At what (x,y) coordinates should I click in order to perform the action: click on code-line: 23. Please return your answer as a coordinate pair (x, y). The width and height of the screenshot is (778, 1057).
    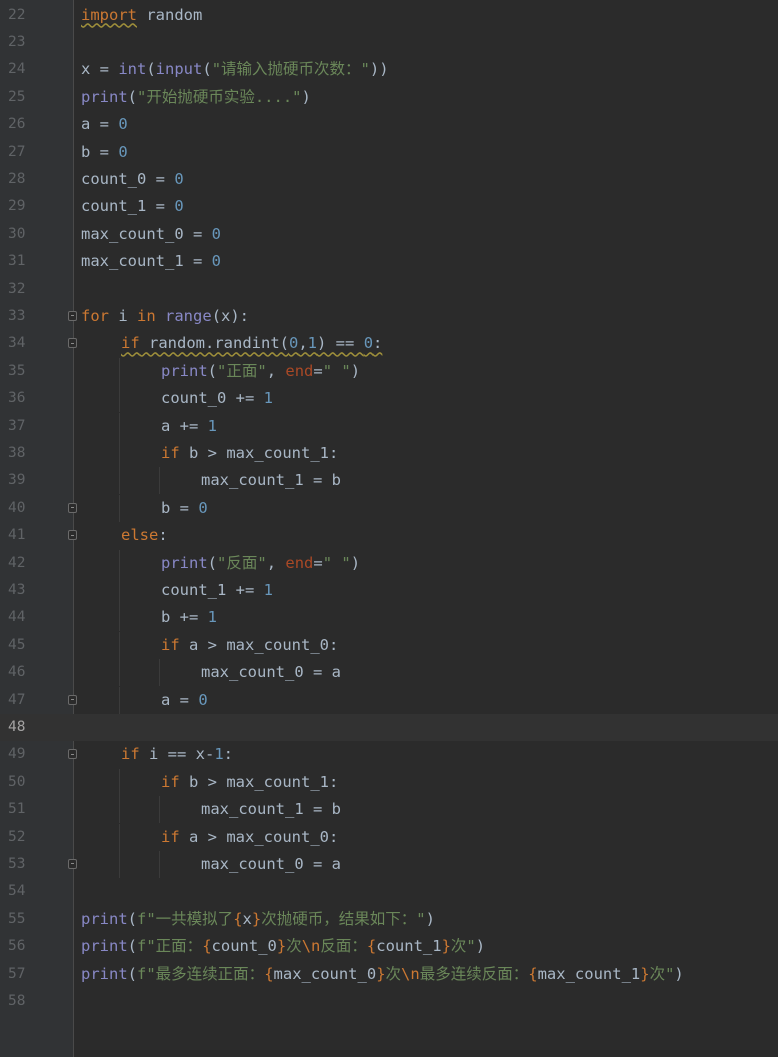
    Looking at the image, I should click on (389, 42).